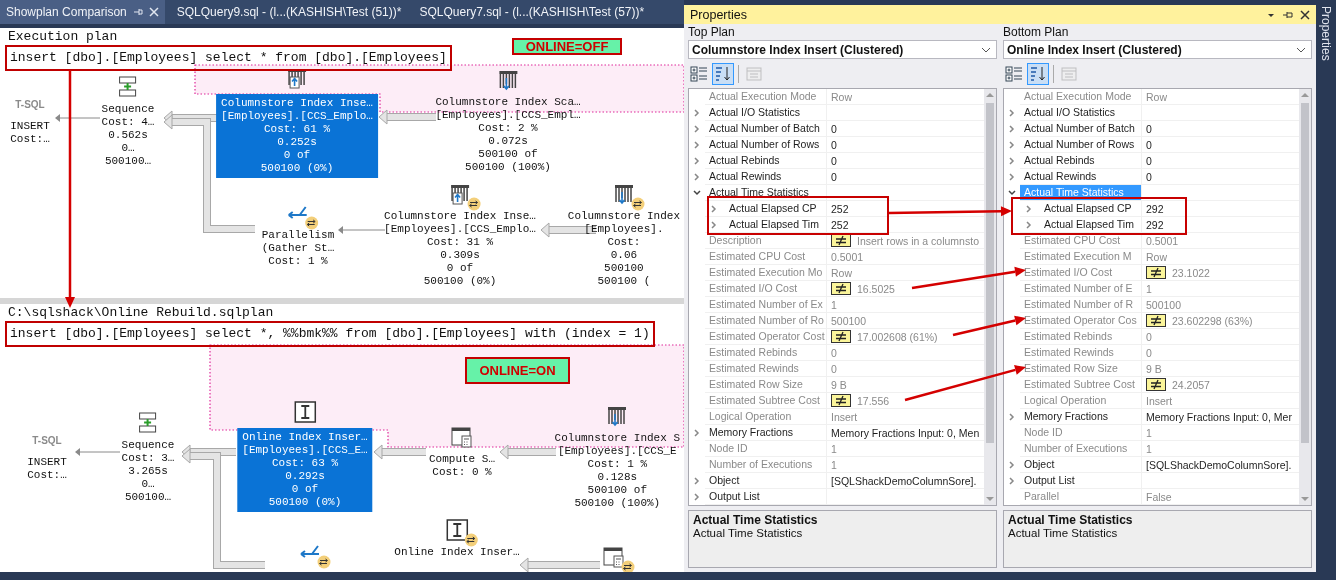 The width and height of the screenshot is (1336, 580). Describe the element at coordinates (460, 249) in the screenshot. I see `operator-details: Columnstore Index Inse… [Employees].[CCS_Emplo… Cost: 31 % 0.309s 0 of 500100 (0%)` at that location.